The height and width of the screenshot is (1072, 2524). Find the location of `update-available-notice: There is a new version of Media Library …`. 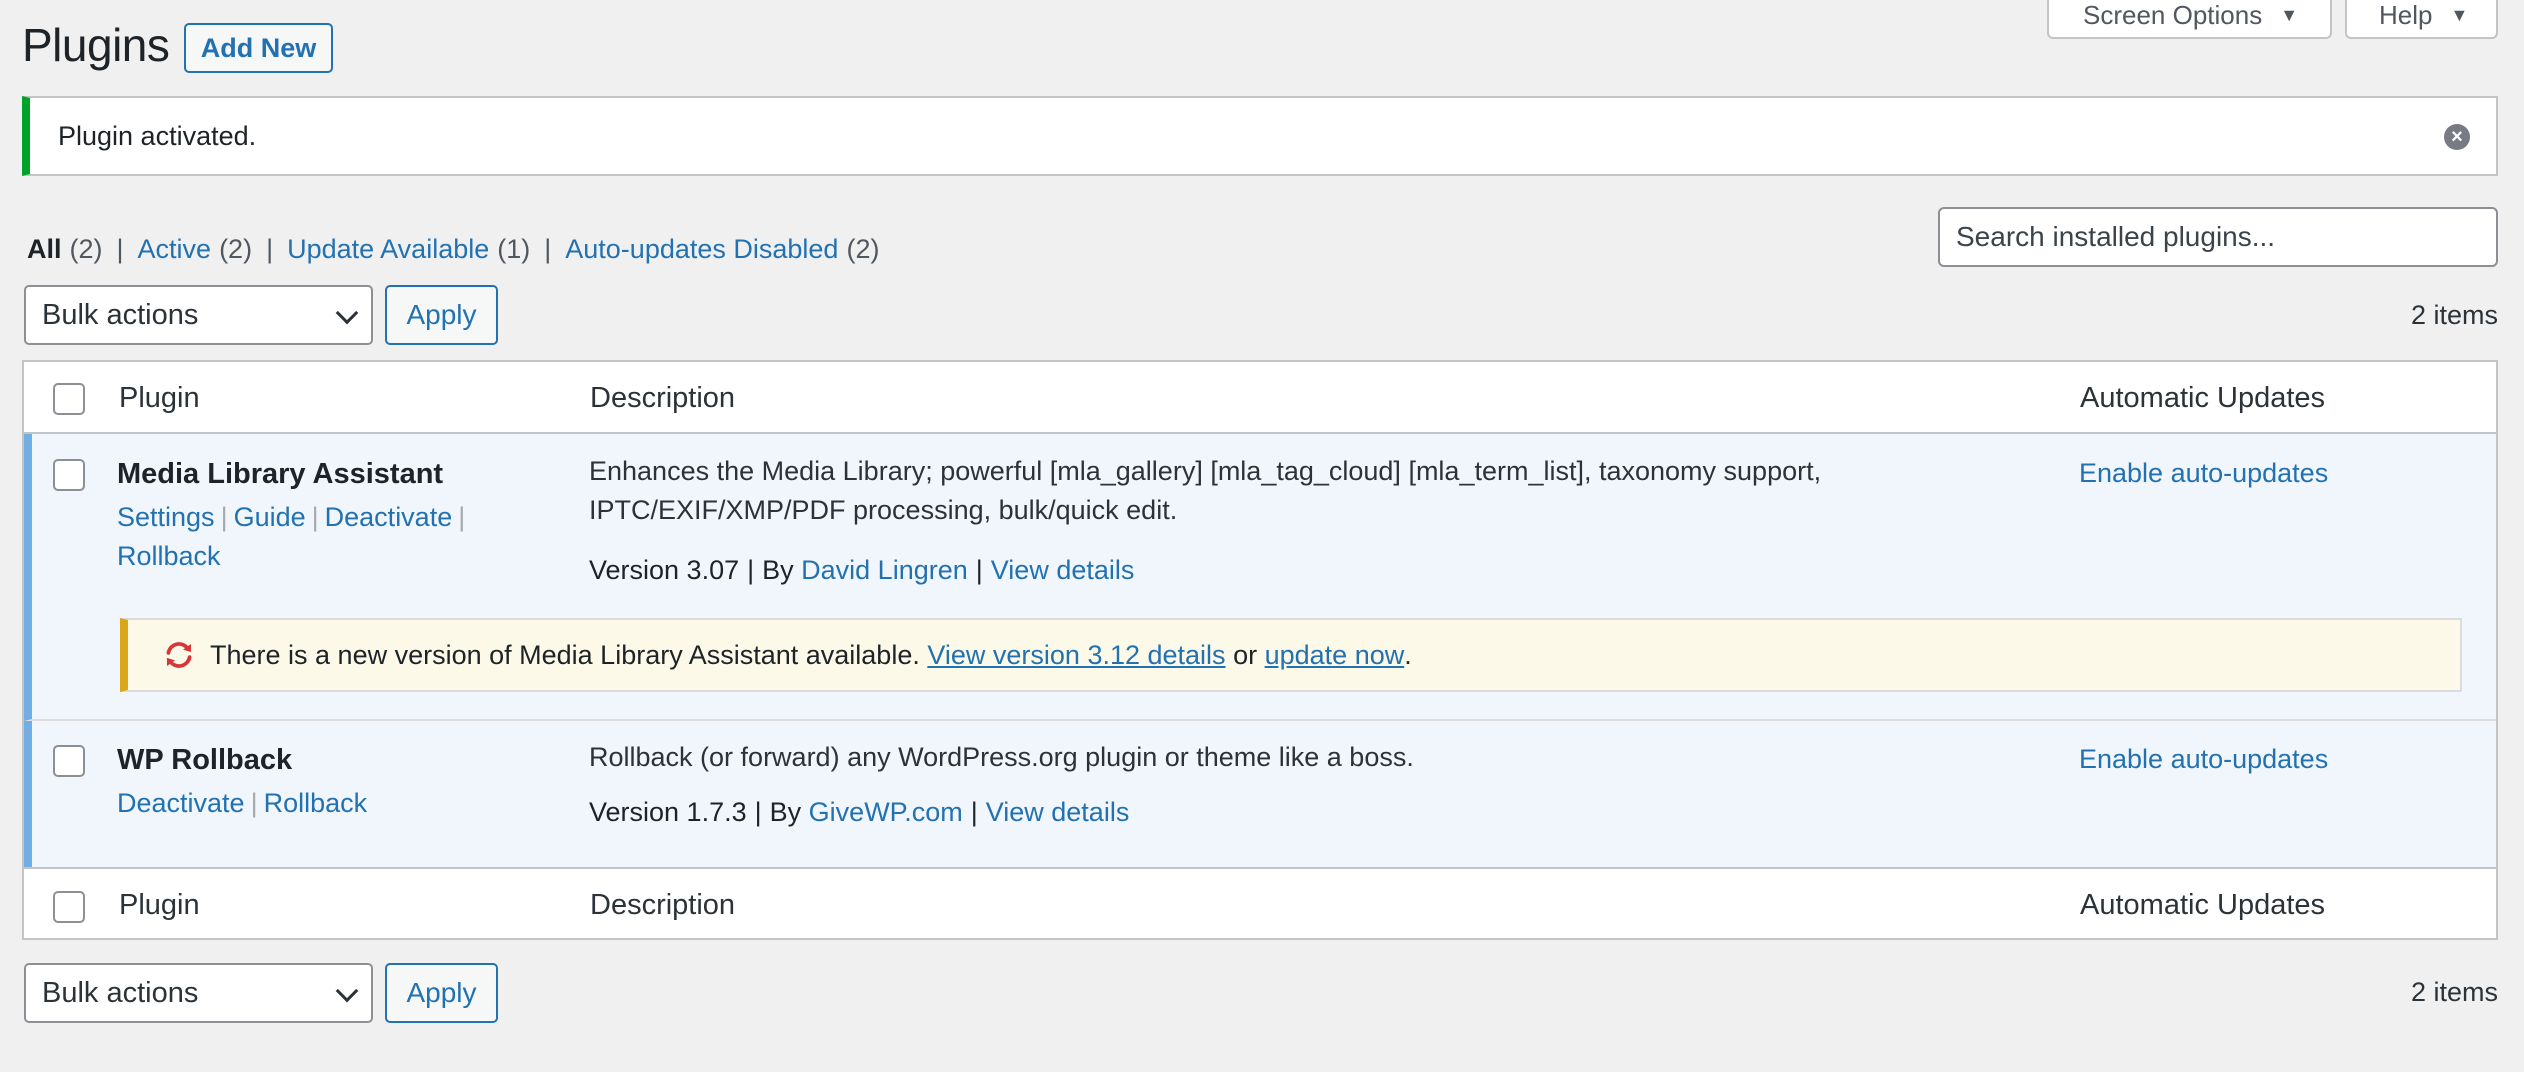

update-available-notice: There is a new version of Media Library … is located at coordinates (1291, 655).